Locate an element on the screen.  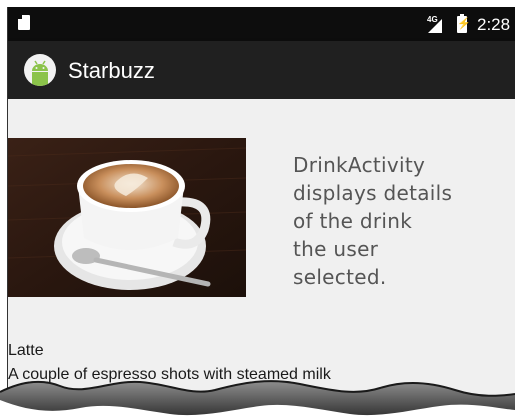
status-clock: 2:28 is located at coordinates (494, 24).